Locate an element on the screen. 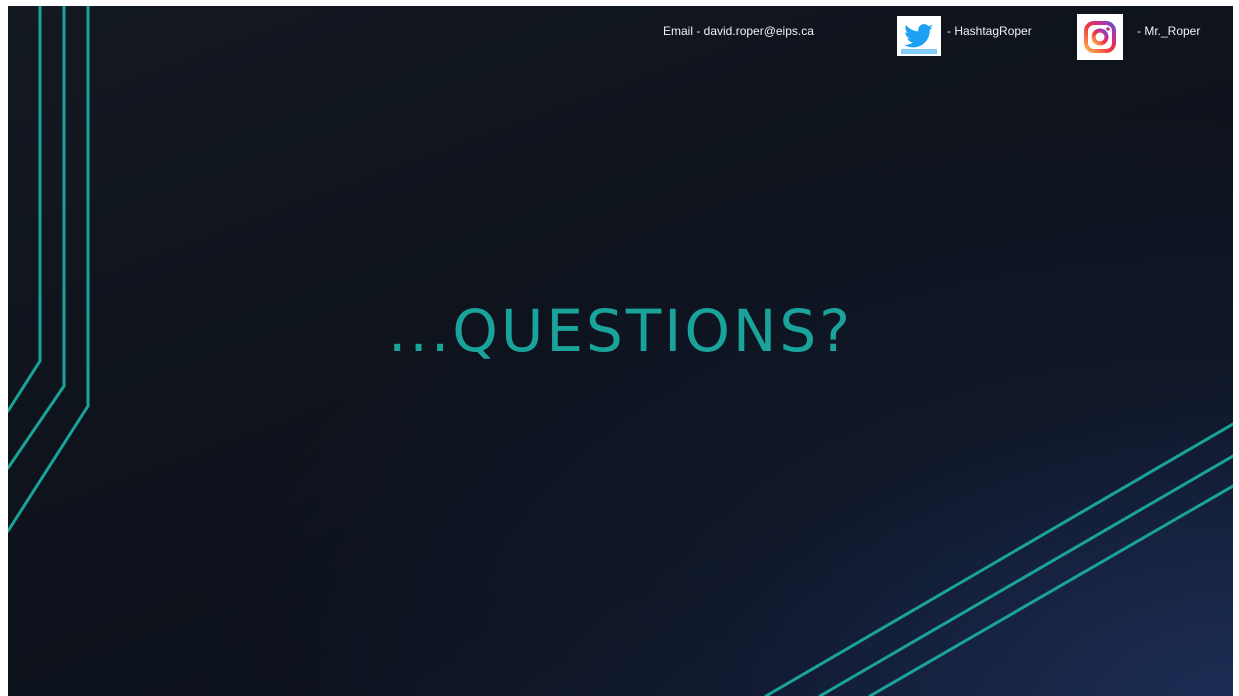 This screenshot has height=696, width=1239. instagram-handle: - Mr._Roper is located at coordinates (1169, 31).